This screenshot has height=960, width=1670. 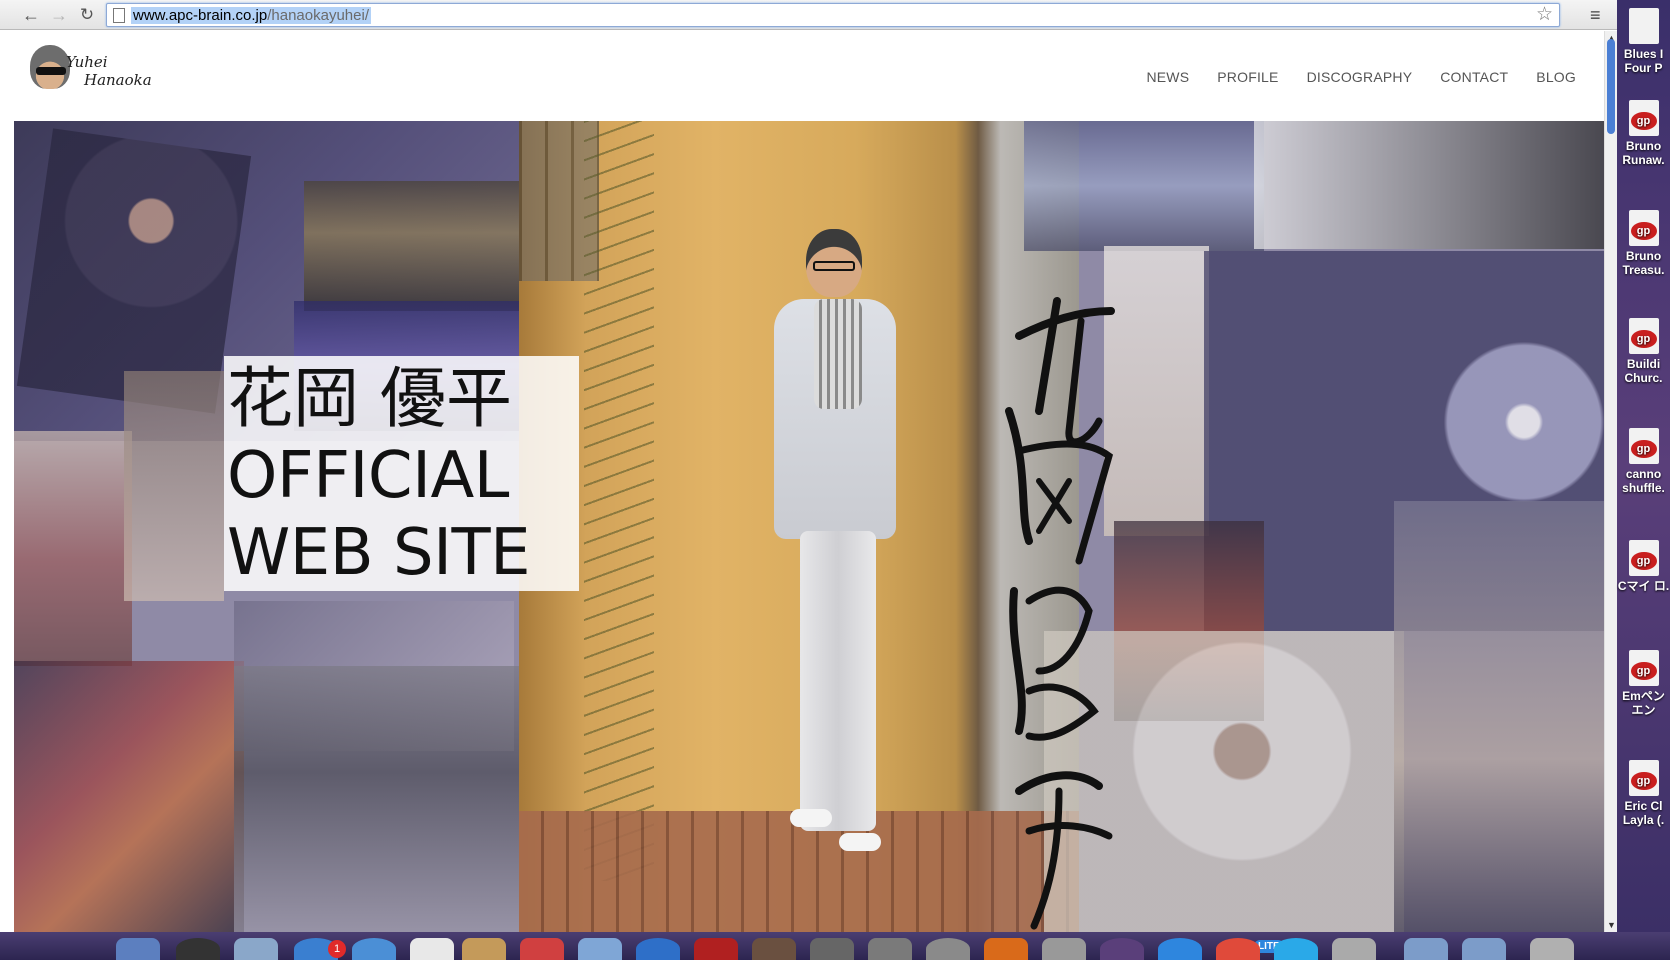 I want to click on desktop-file-label: Bruno Runaw., so click(x=1643, y=153).